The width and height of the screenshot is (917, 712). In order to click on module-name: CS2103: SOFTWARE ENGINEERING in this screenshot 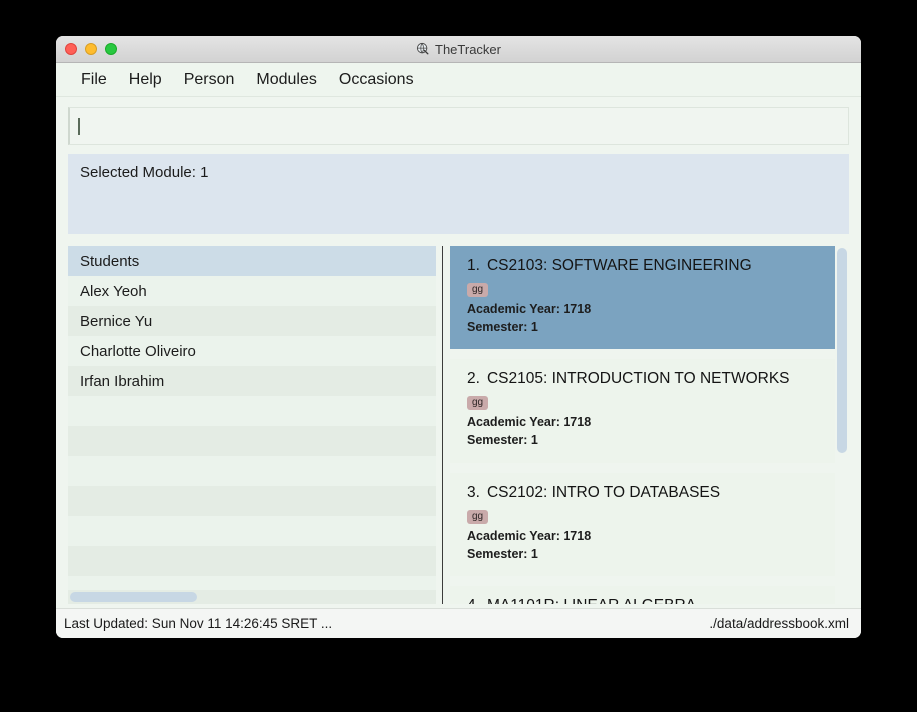, I will do `click(619, 265)`.